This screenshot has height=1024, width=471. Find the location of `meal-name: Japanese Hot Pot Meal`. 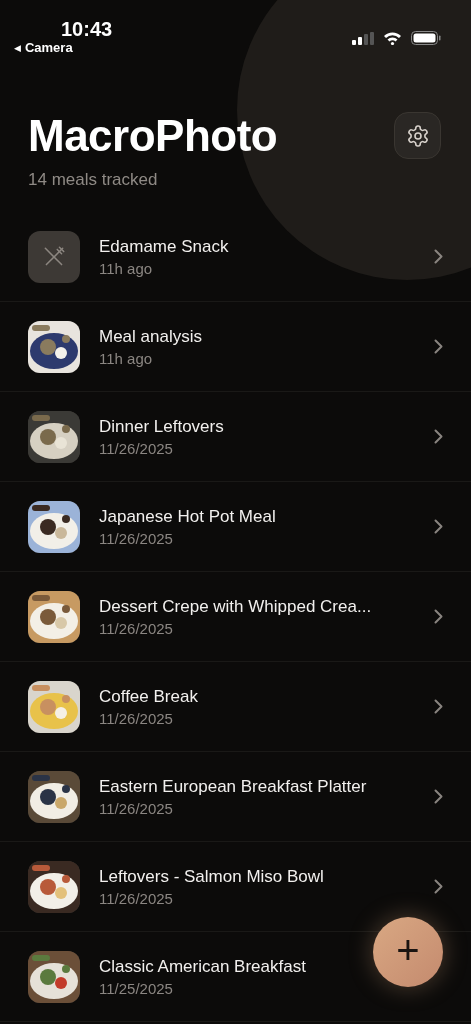

meal-name: Japanese Hot Pot Meal is located at coordinates (187, 516).